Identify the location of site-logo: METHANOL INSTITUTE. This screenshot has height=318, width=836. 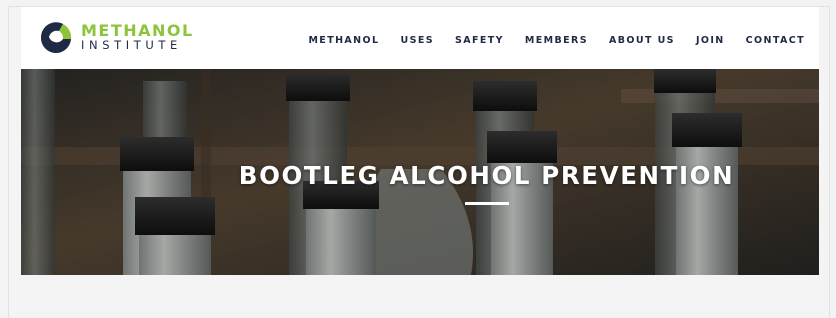
(127, 37).